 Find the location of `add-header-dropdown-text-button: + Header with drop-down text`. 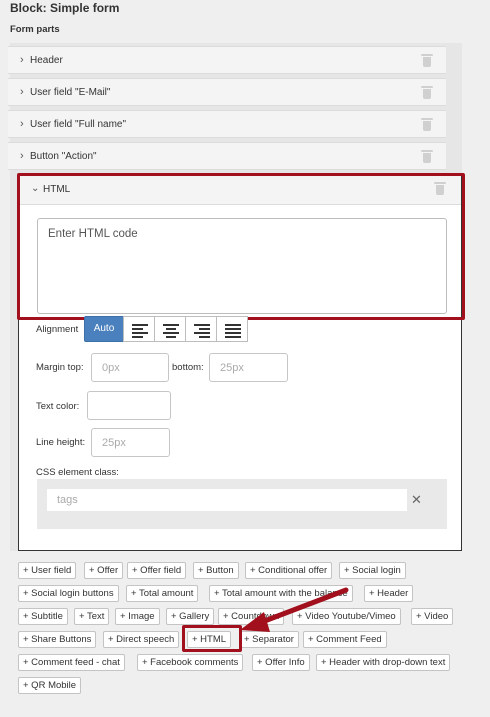

add-header-dropdown-text-button: + Header with drop-down text is located at coordinates (383, 662).